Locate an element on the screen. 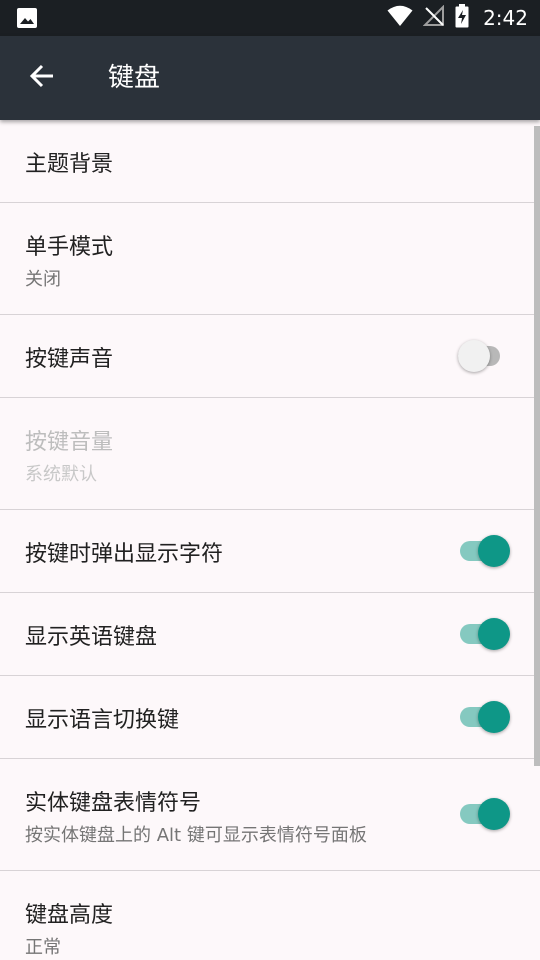  setting-title: 主题背景 is located at coordinates (69, 164).